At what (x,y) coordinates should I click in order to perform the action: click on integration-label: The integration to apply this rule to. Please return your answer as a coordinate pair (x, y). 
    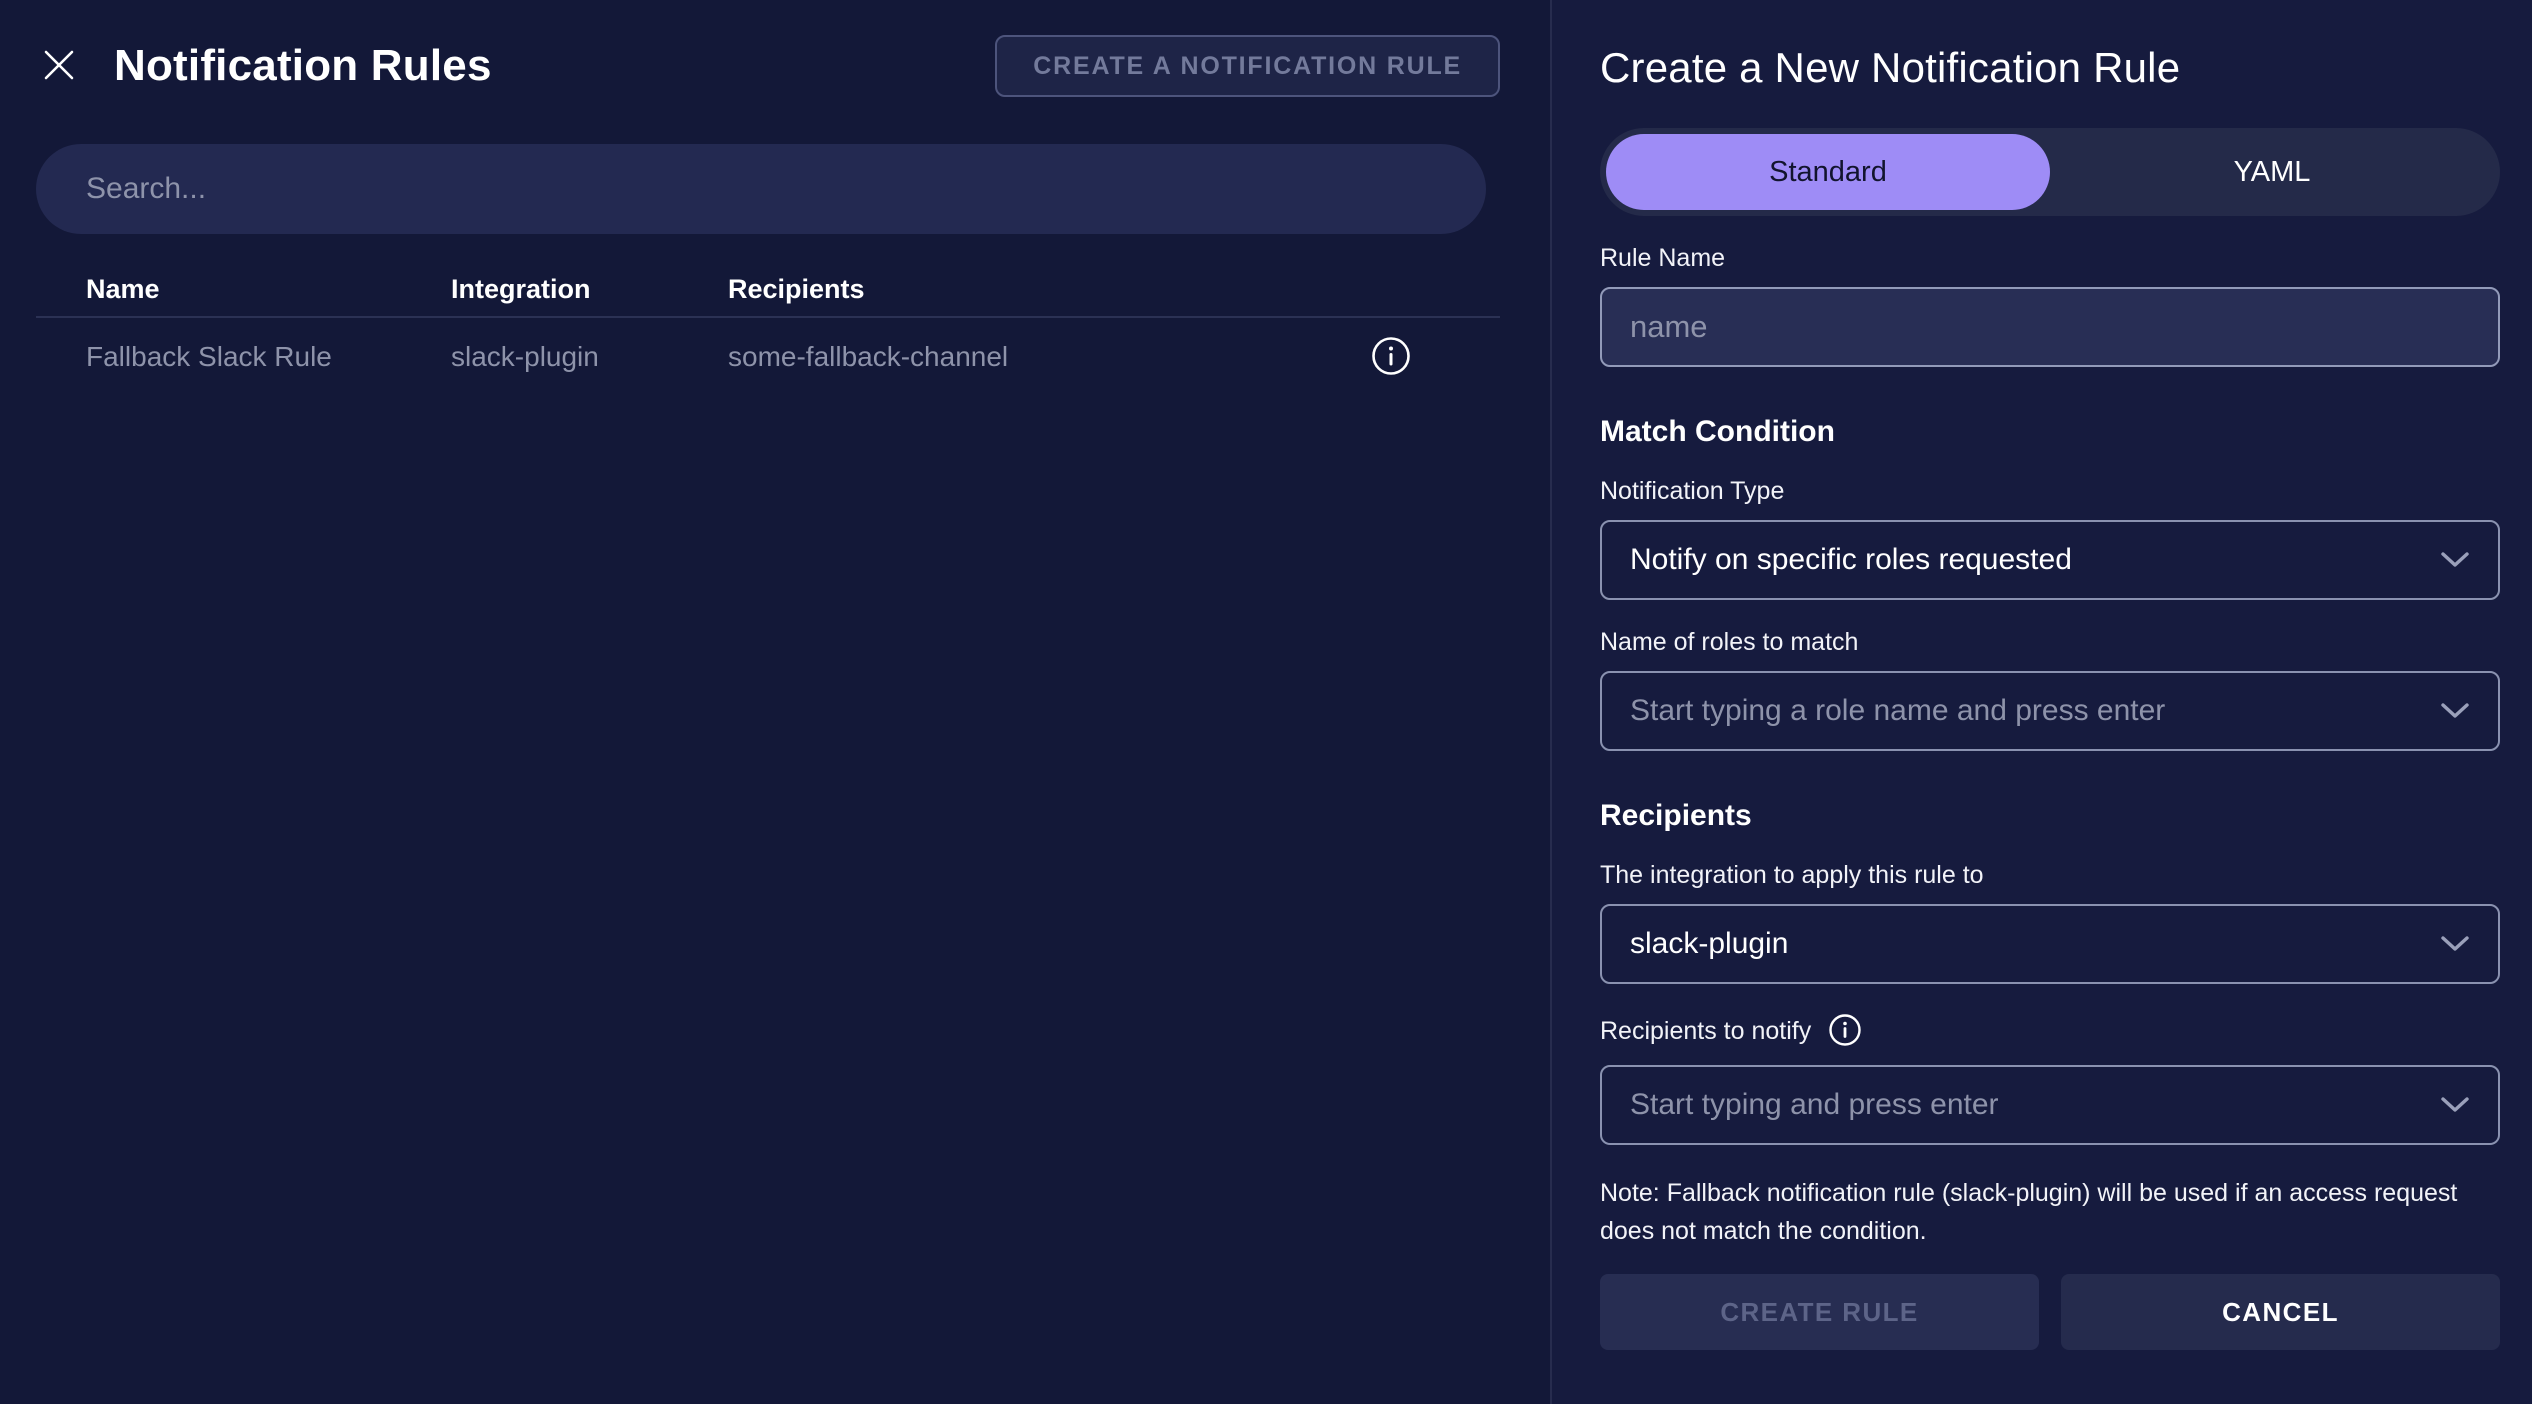
    Looking at the image, I should click on (1792, 875).